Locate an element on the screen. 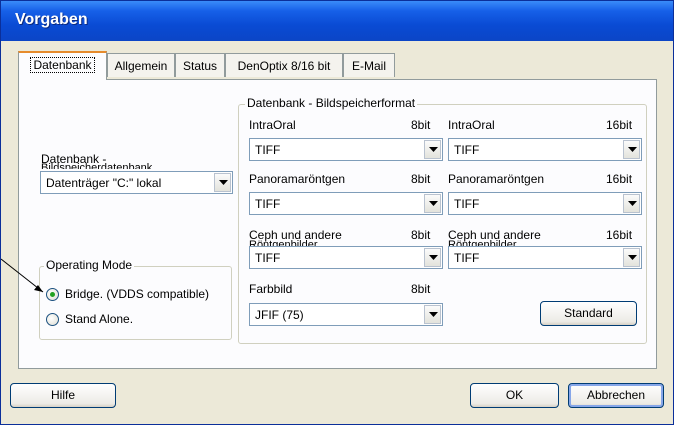  farbbild-select: JFIF (75) is located at coordinates (346, 314).